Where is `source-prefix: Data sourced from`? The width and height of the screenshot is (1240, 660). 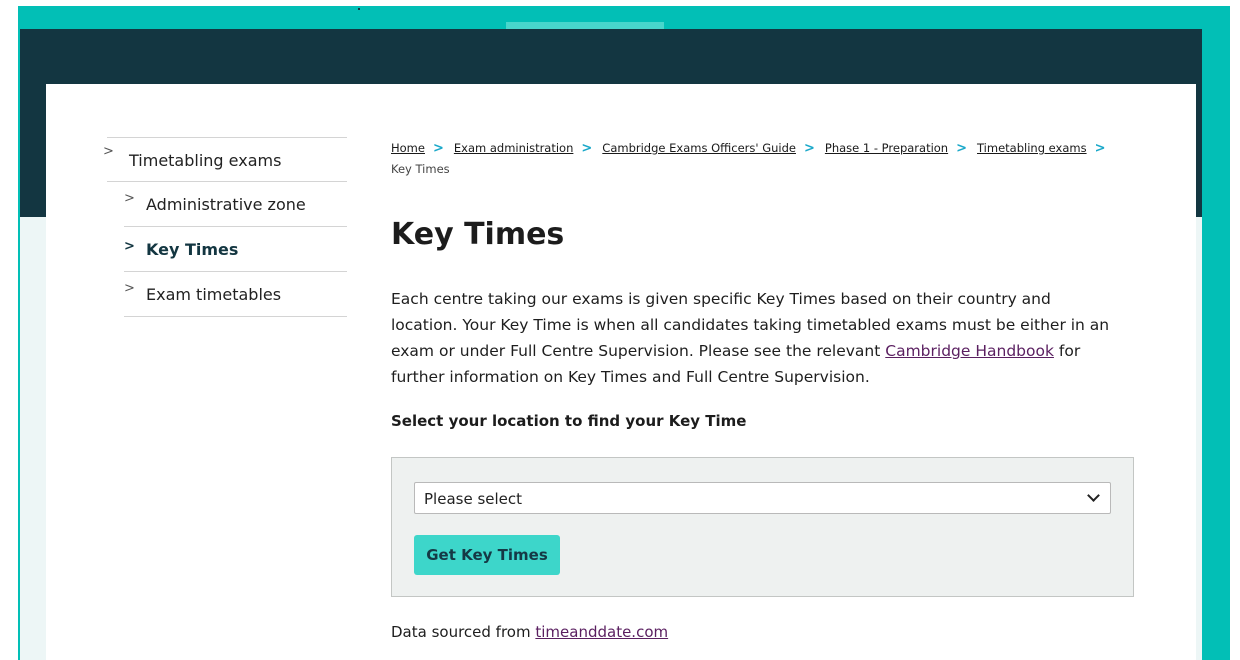
source-prefix: Data sourced from is located at coordinates (463, 632).